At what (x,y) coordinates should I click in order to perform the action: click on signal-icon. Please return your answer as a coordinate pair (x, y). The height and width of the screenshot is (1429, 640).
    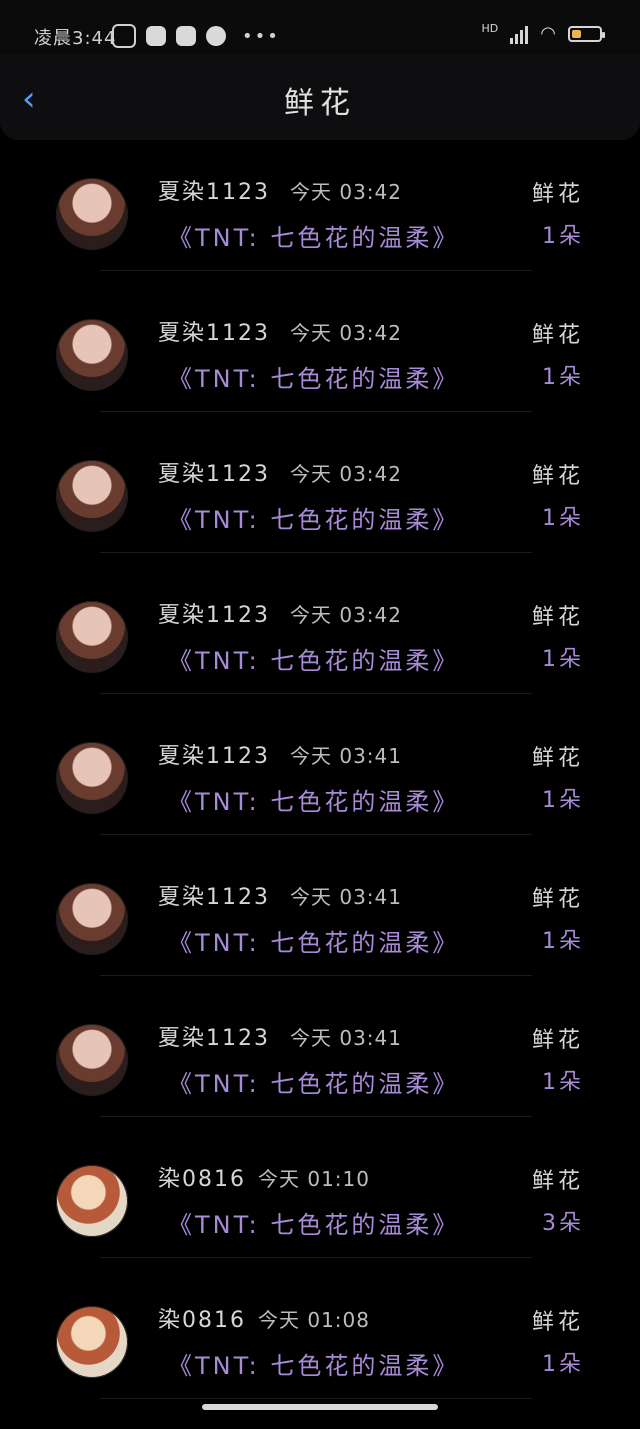
    Looking at the image, I should click on (519, 34).